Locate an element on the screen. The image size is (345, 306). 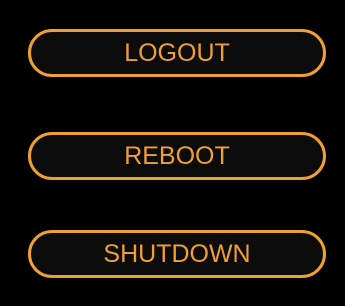
reboot-button-label: REBOOT is located at coordinates (177, 155).